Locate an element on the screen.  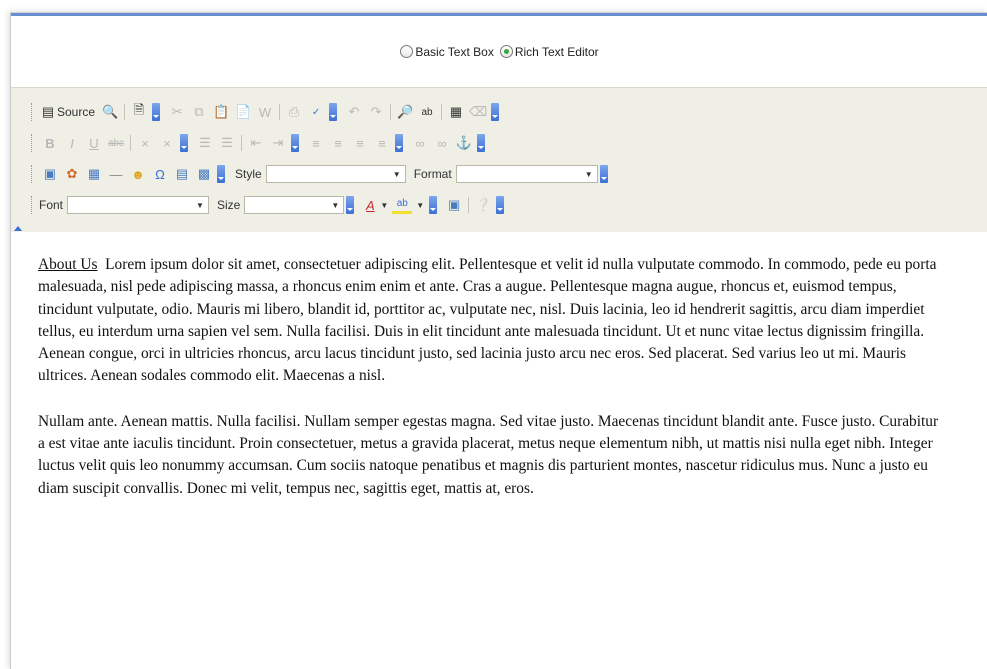
unlink-icon: ∞ is located at coordinates (442, 143).